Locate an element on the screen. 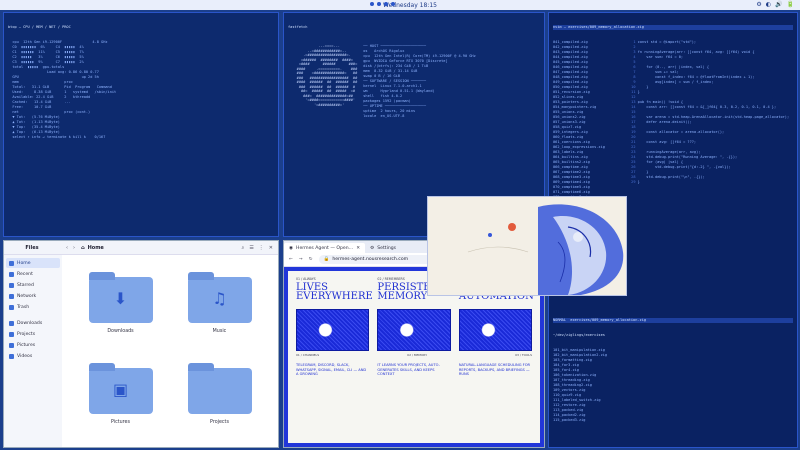  ascii-line: '=##########=' is located at coordinates (316, 104).